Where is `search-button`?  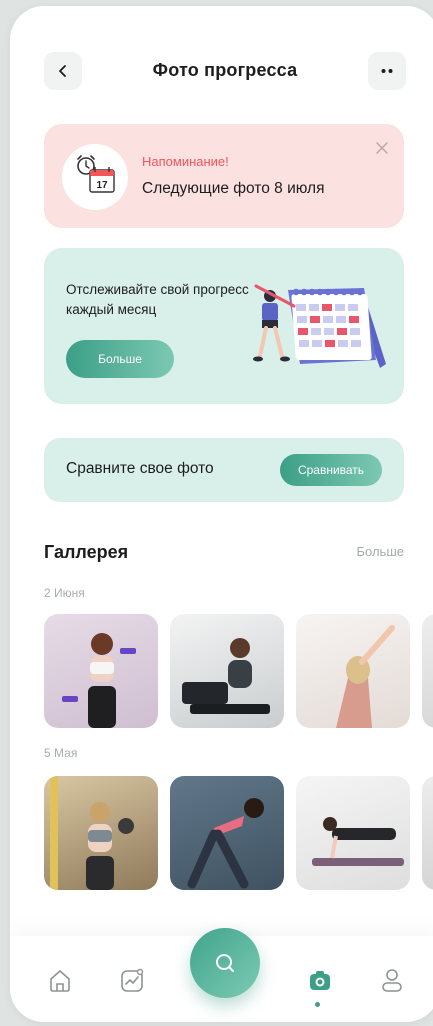
search-button is located at coordinates (225, 963).